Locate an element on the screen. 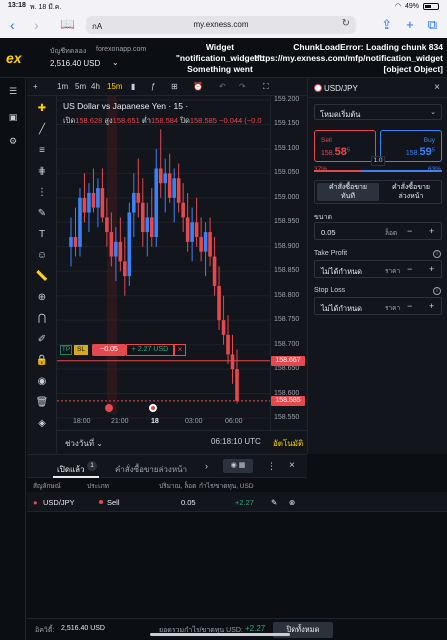 This screenshot has width=447, height=640. close-position-icon: × is located at coordinates (180, 350).